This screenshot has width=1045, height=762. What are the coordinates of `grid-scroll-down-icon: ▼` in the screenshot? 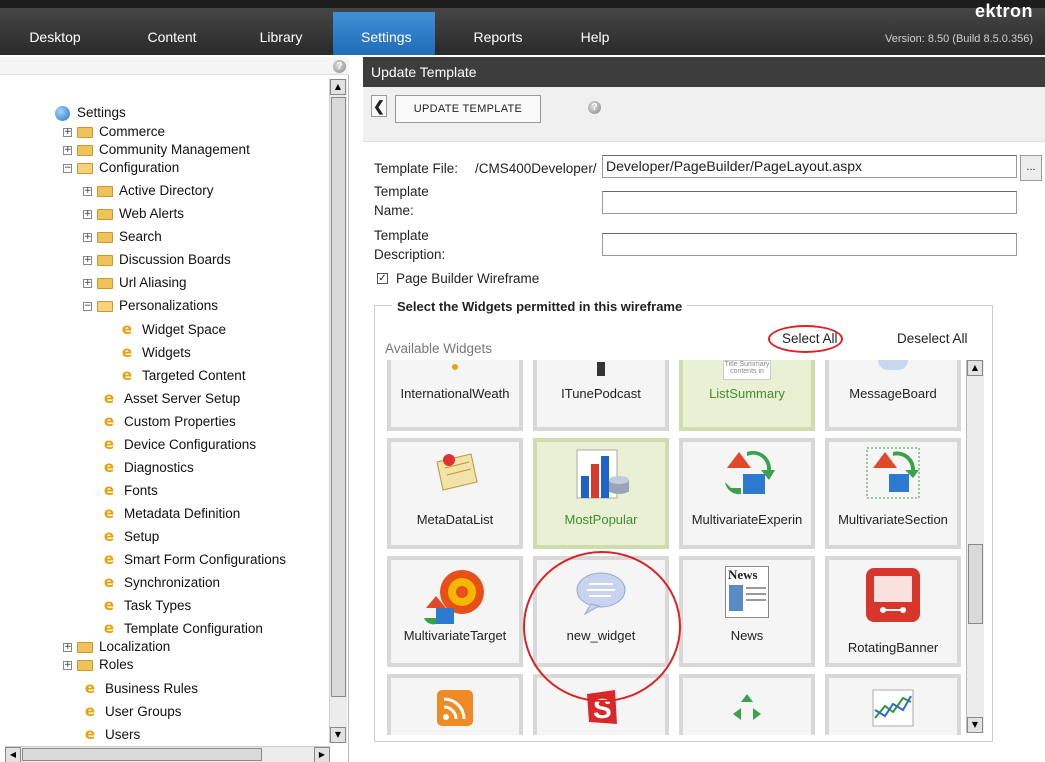 It's located at (975, 725).